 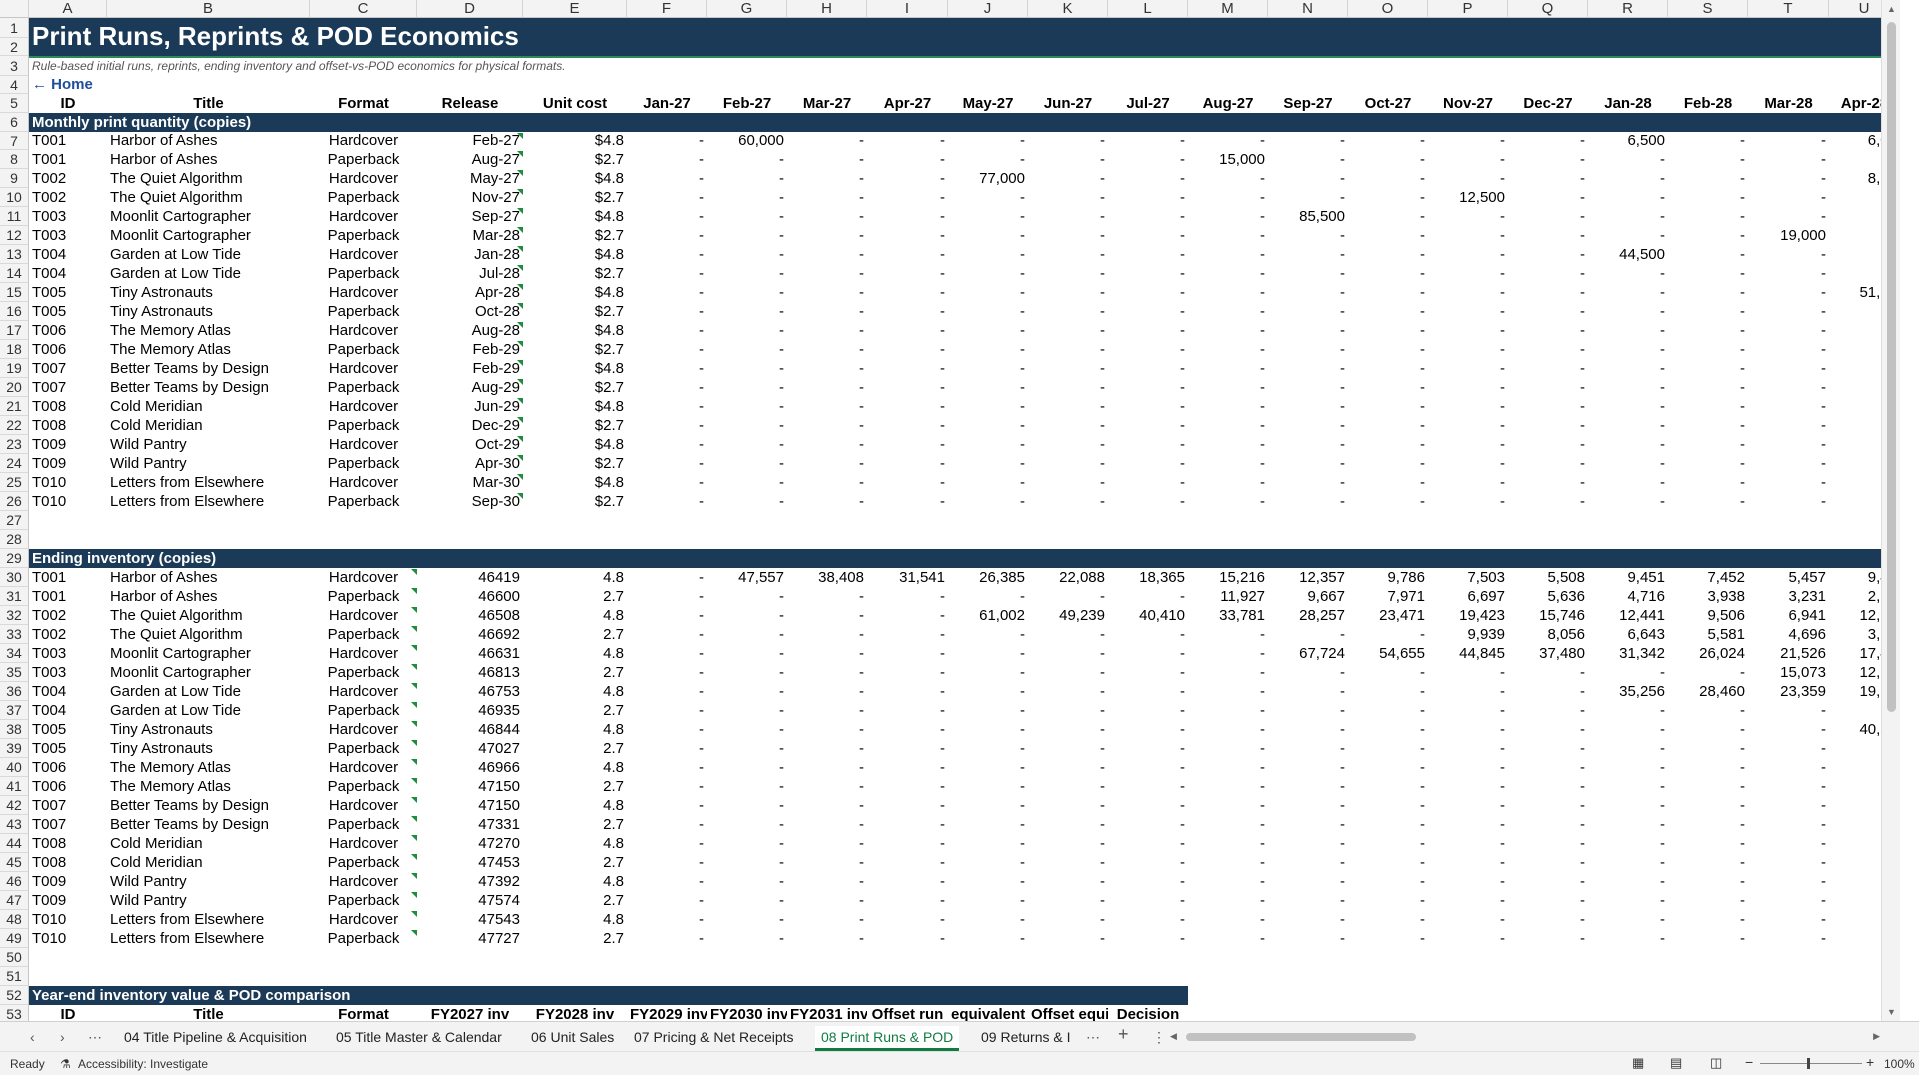 I want to click on value-cell: 12,500, so click(x=1468, y=197).